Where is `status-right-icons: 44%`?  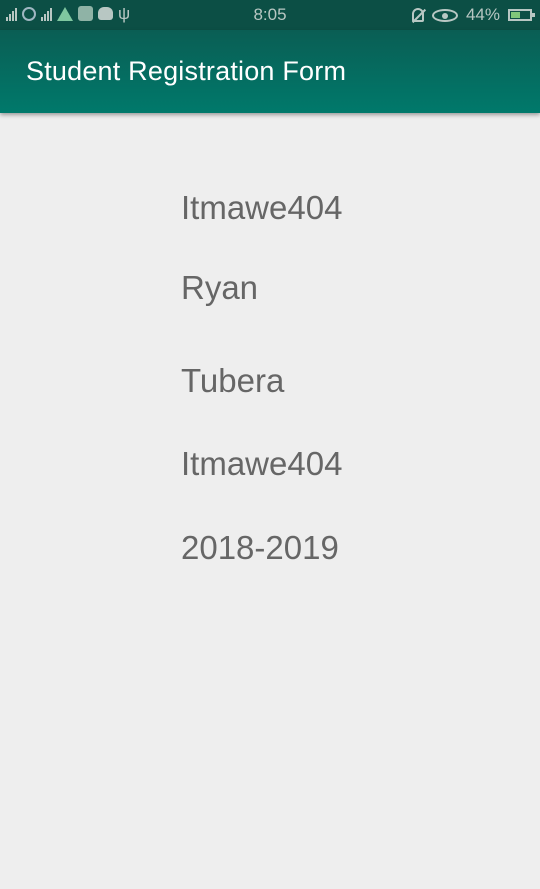
status-right-icons: 44% is located at coordinates (473, 15).